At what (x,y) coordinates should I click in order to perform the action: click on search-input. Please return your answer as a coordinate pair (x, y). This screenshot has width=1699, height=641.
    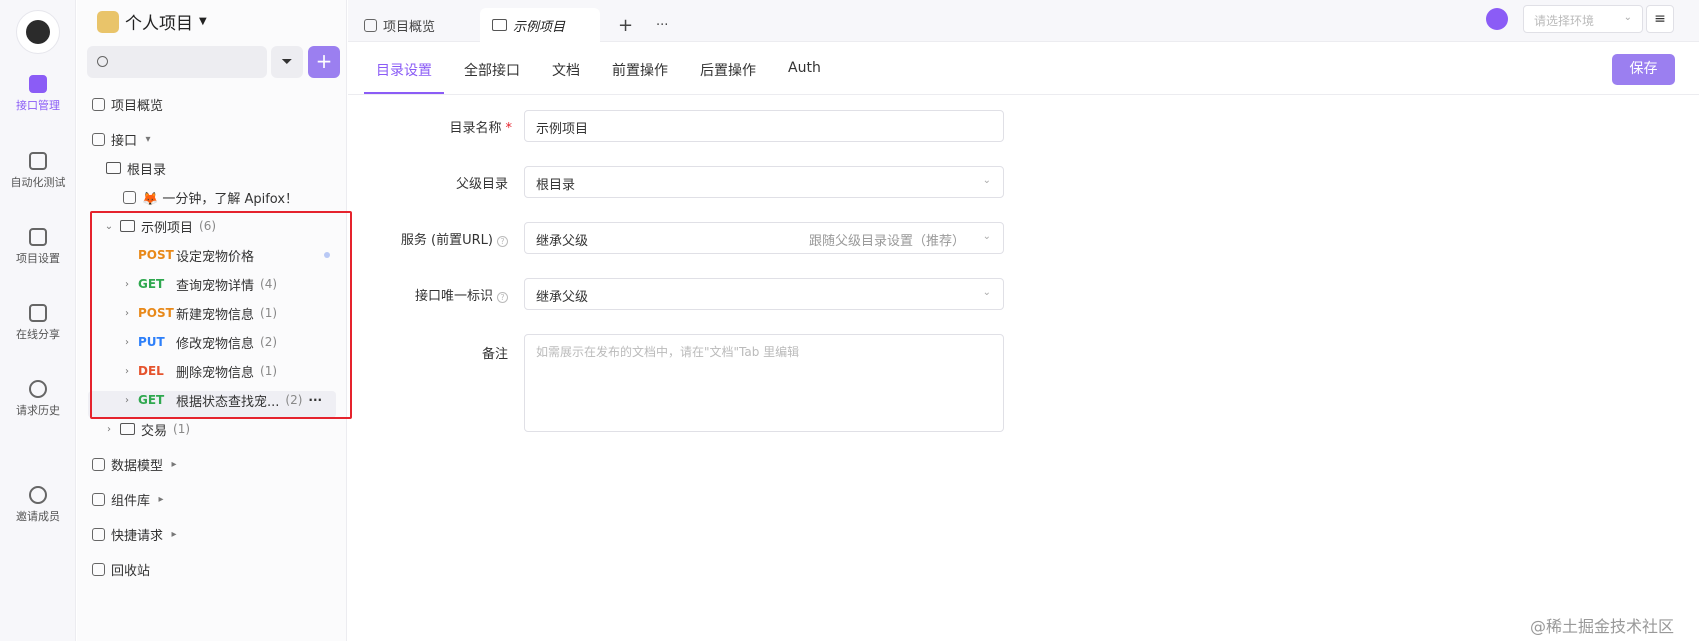
    Looking at the image, I should click on (177, 62).